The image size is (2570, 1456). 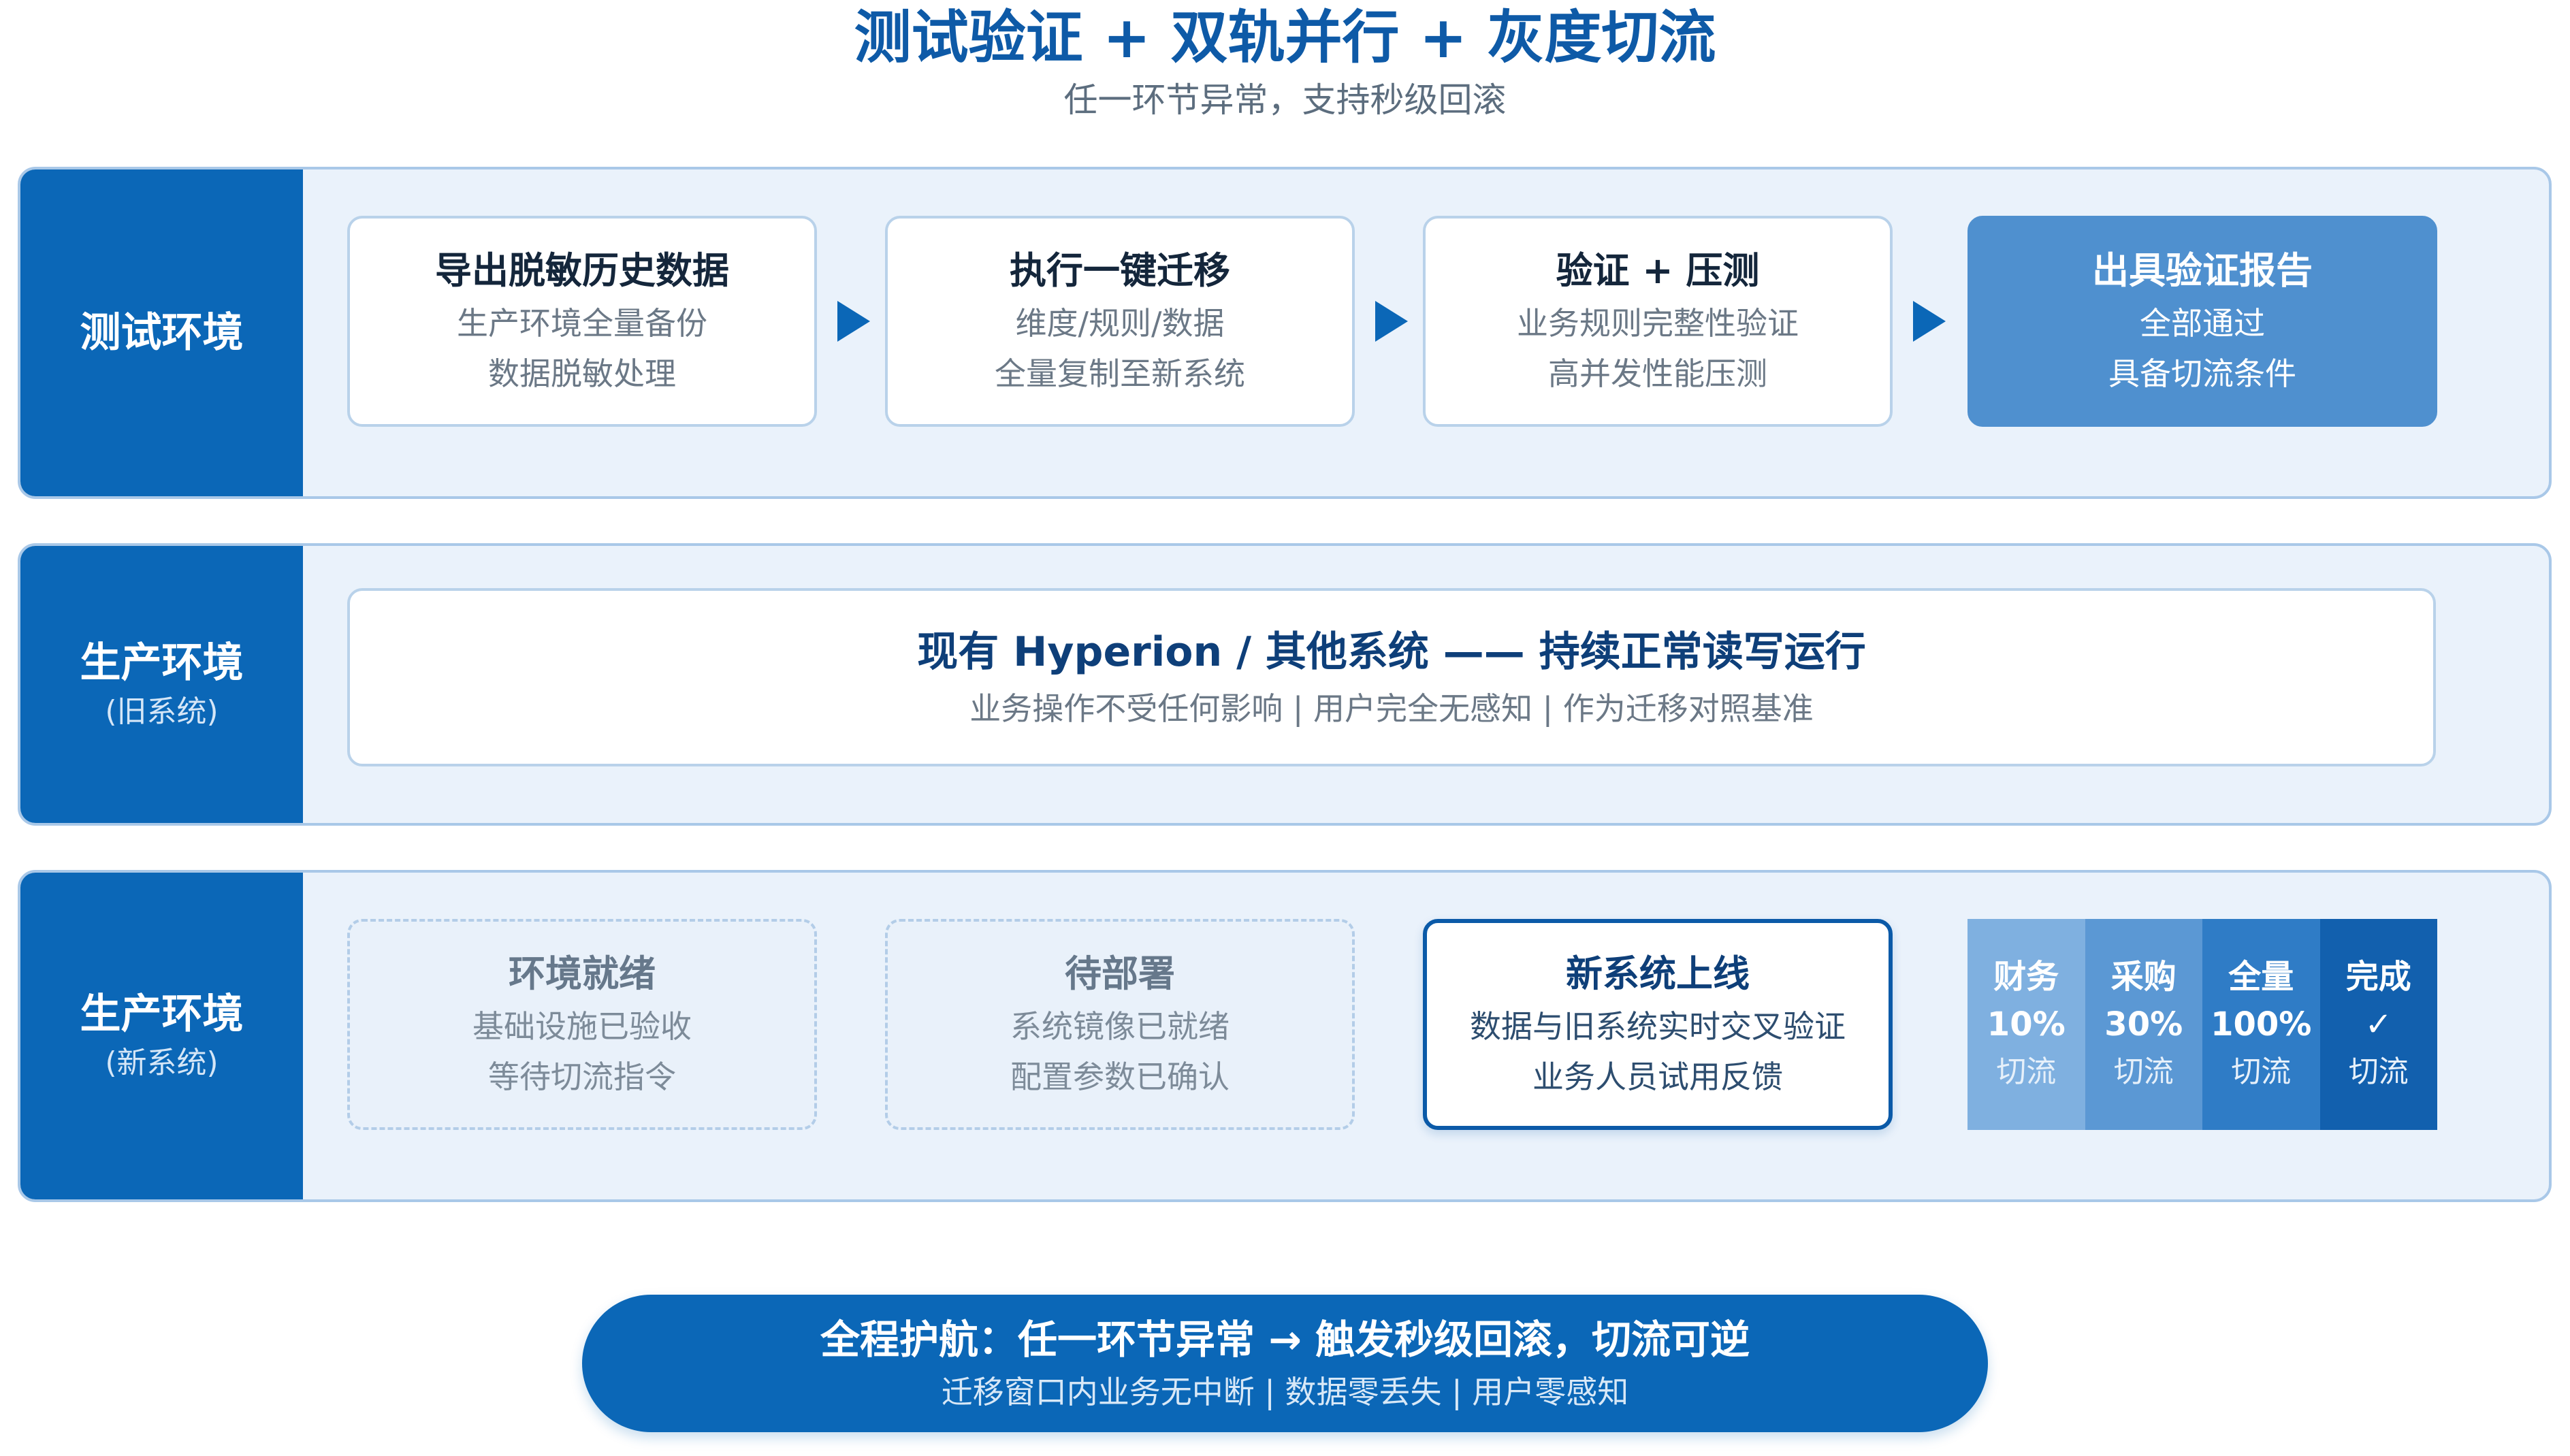 I want to click on step-detail: 配置参数已确认, so click(x=1120, y=1076).